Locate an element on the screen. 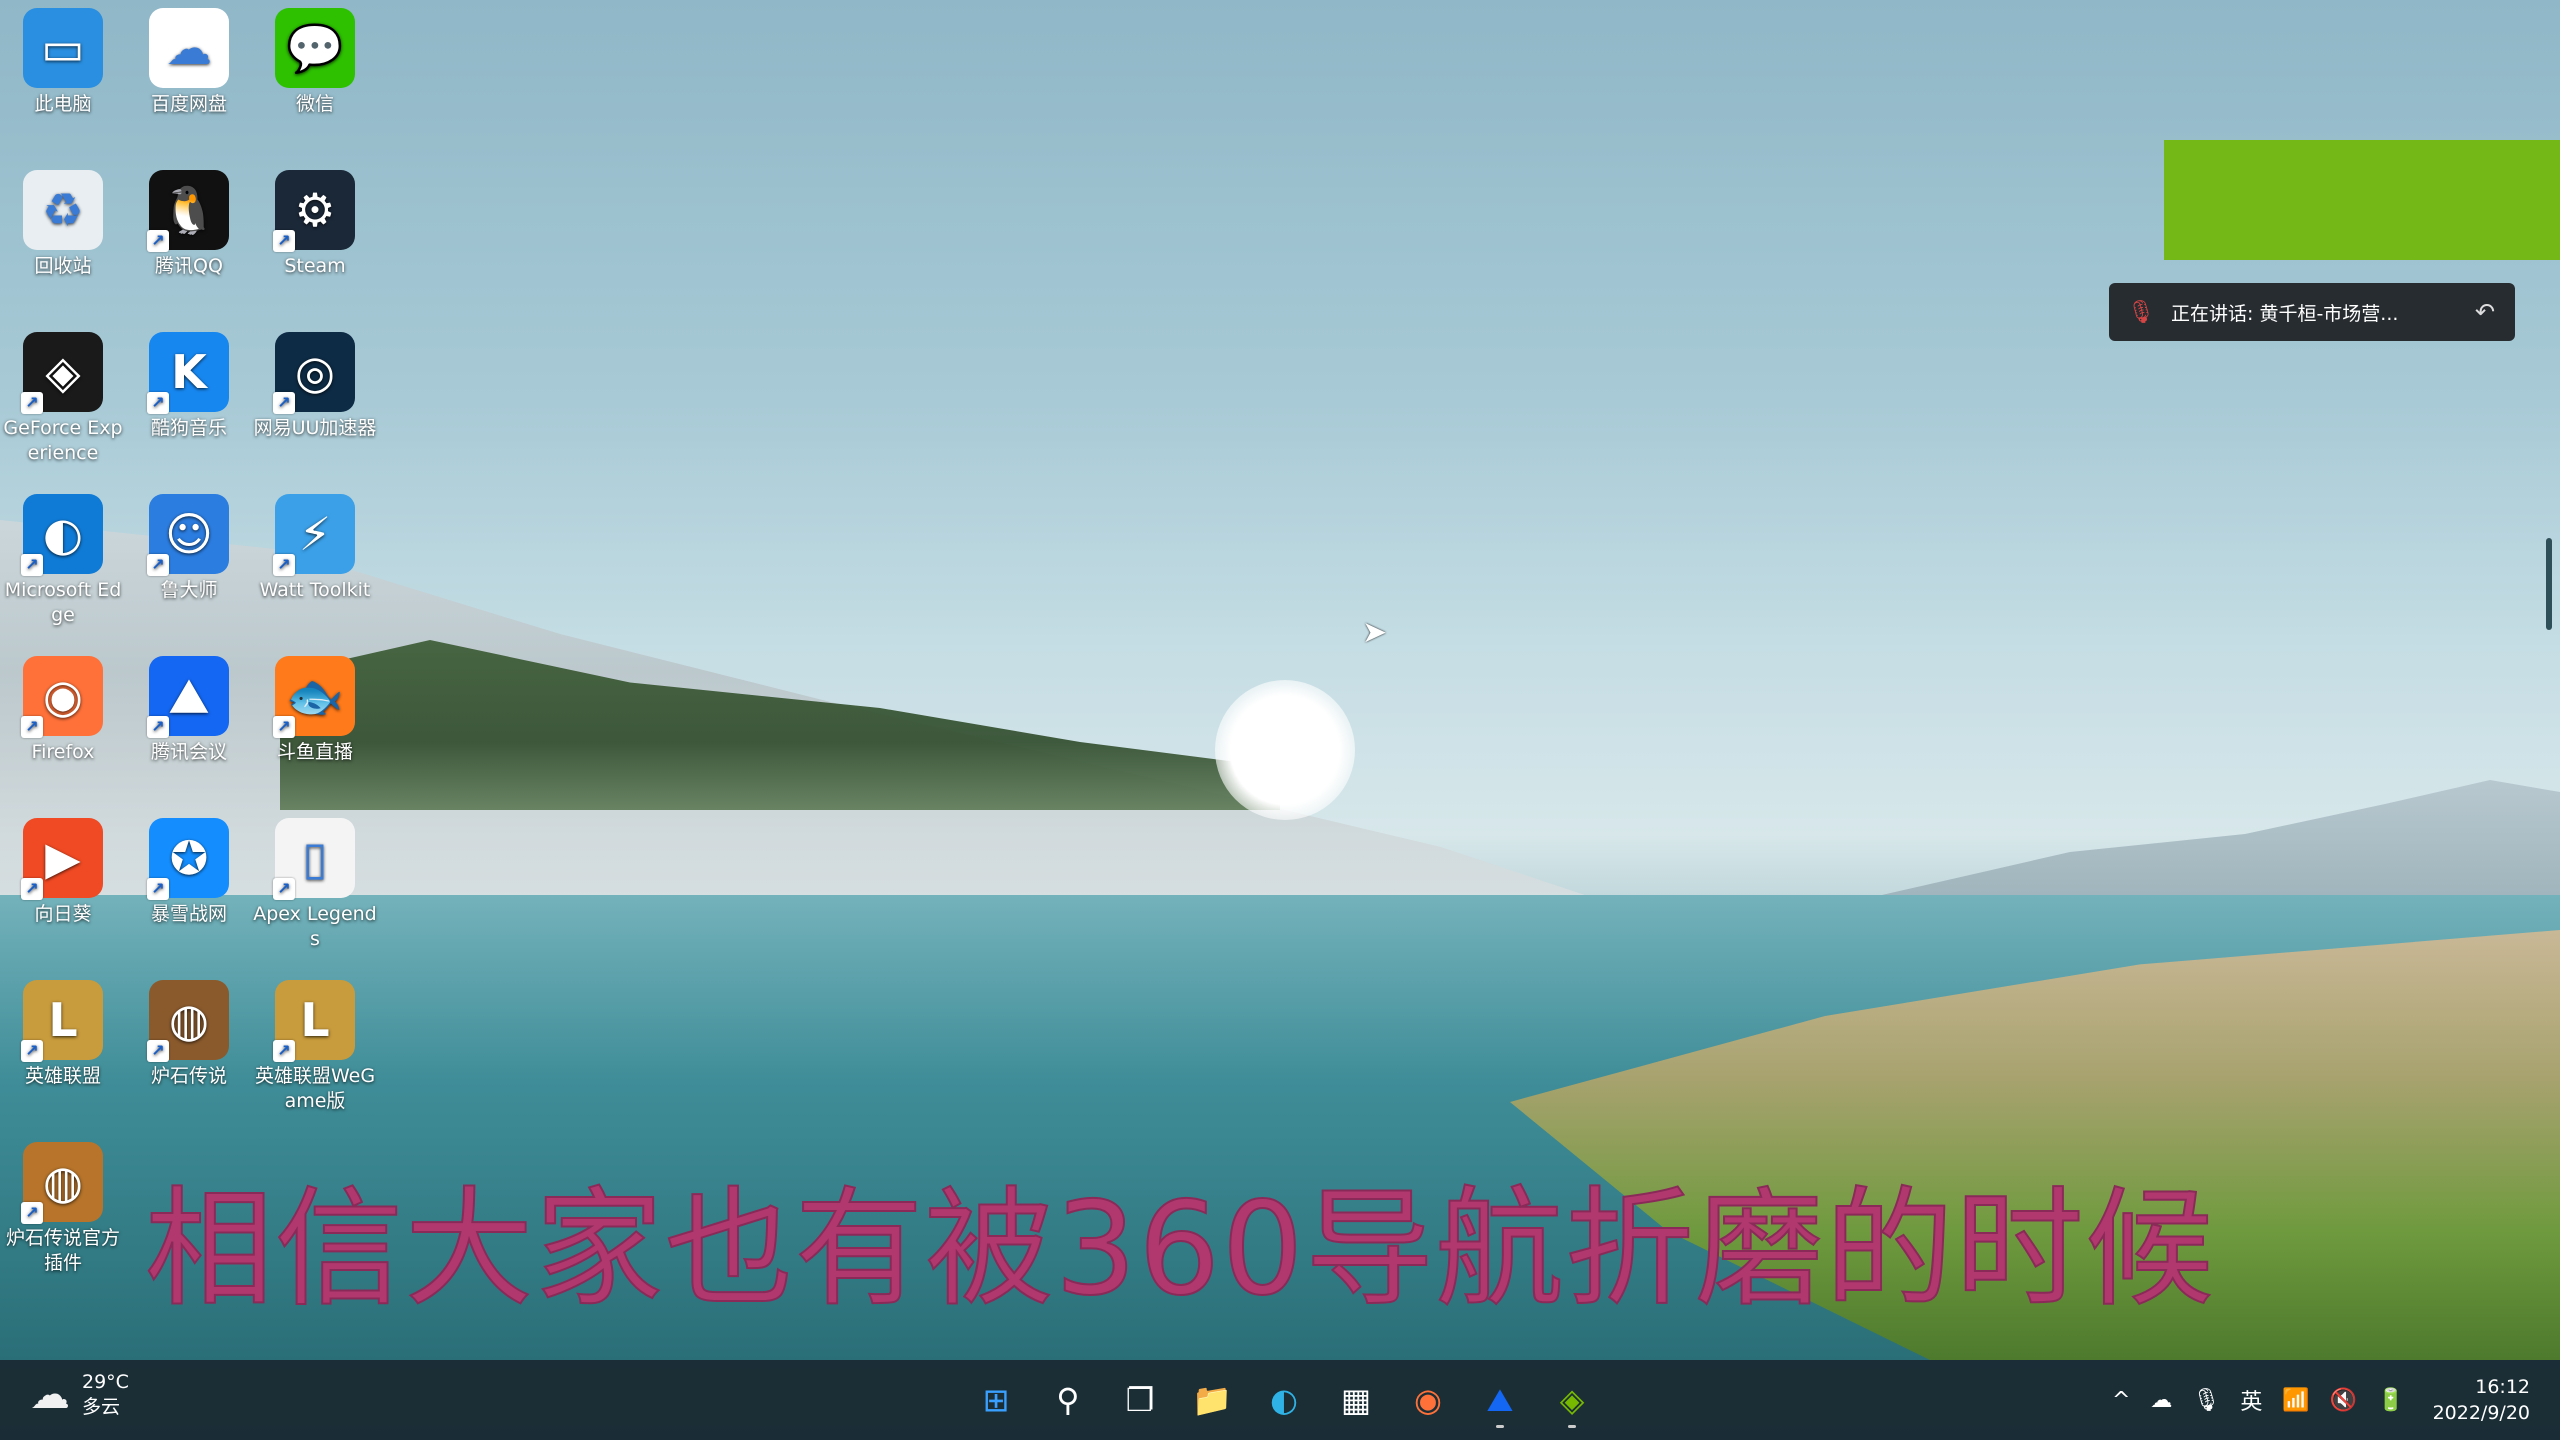 This screenshot has height=1440, width=2560. desktop-icon: ◉ ↗ Firefox is located at coordinates (63, 706).